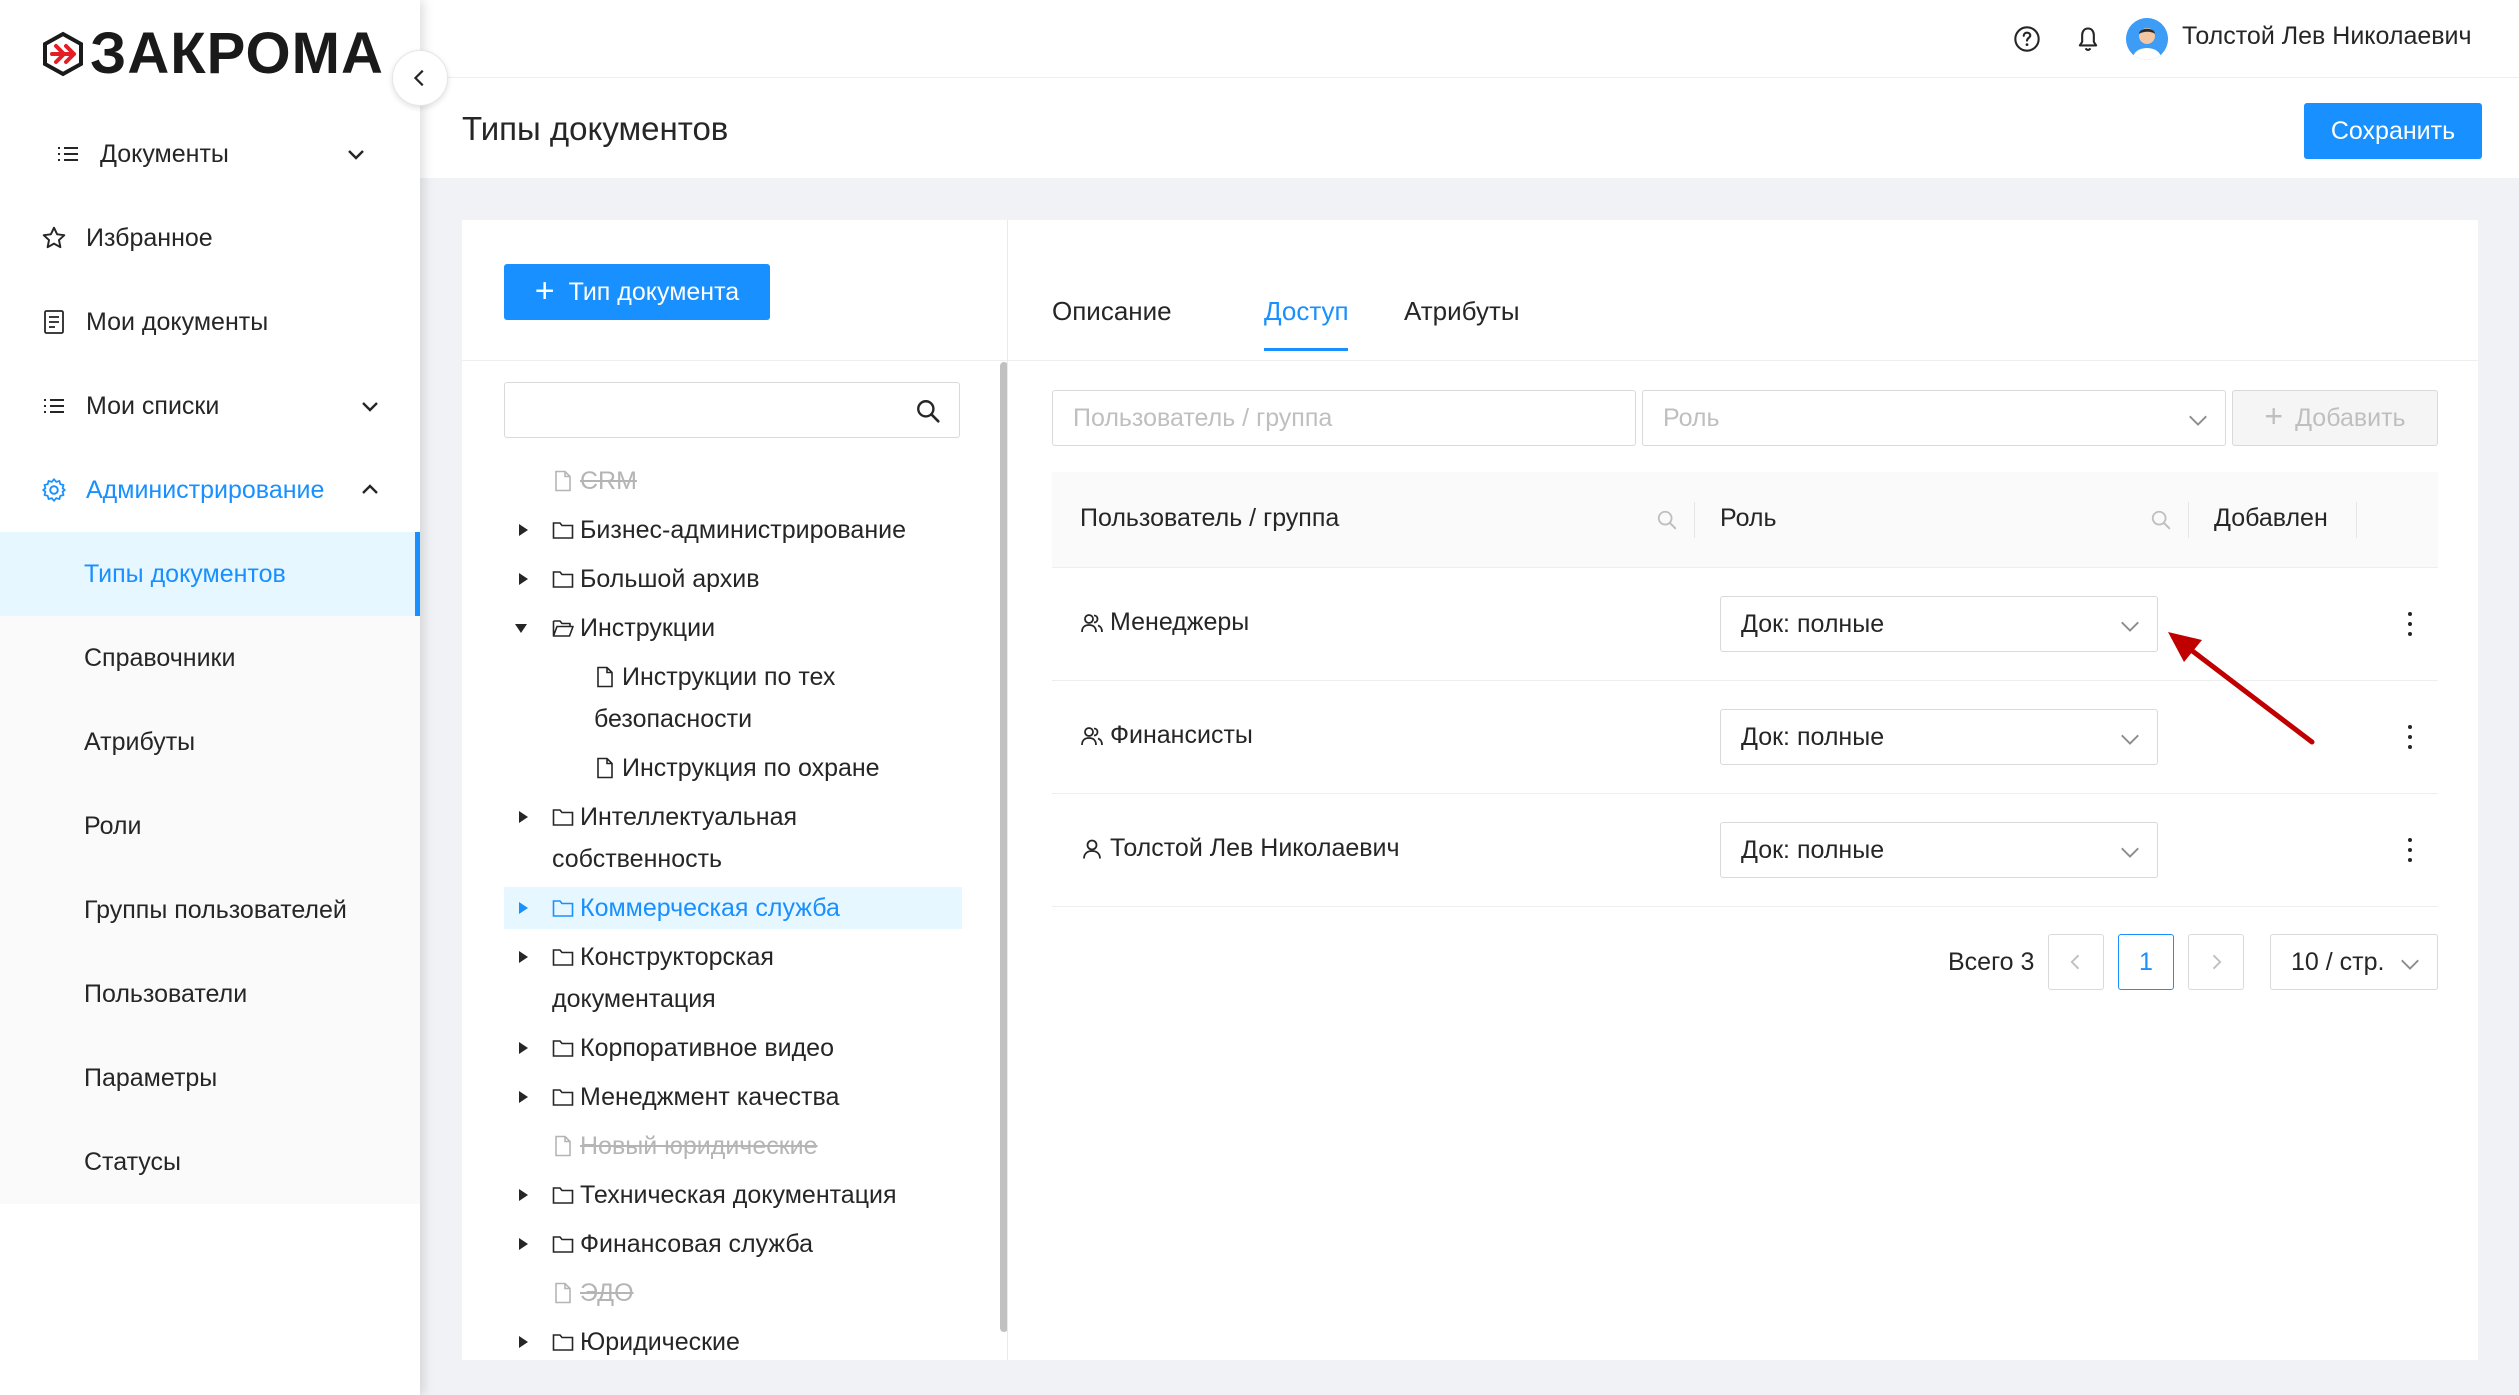 The image size is (2519, 1395). What do you see at coordinates (733, 579) in the screenshot?
I see `tree-node-big-archive: Большой архив` at bounding box center [733, 579].